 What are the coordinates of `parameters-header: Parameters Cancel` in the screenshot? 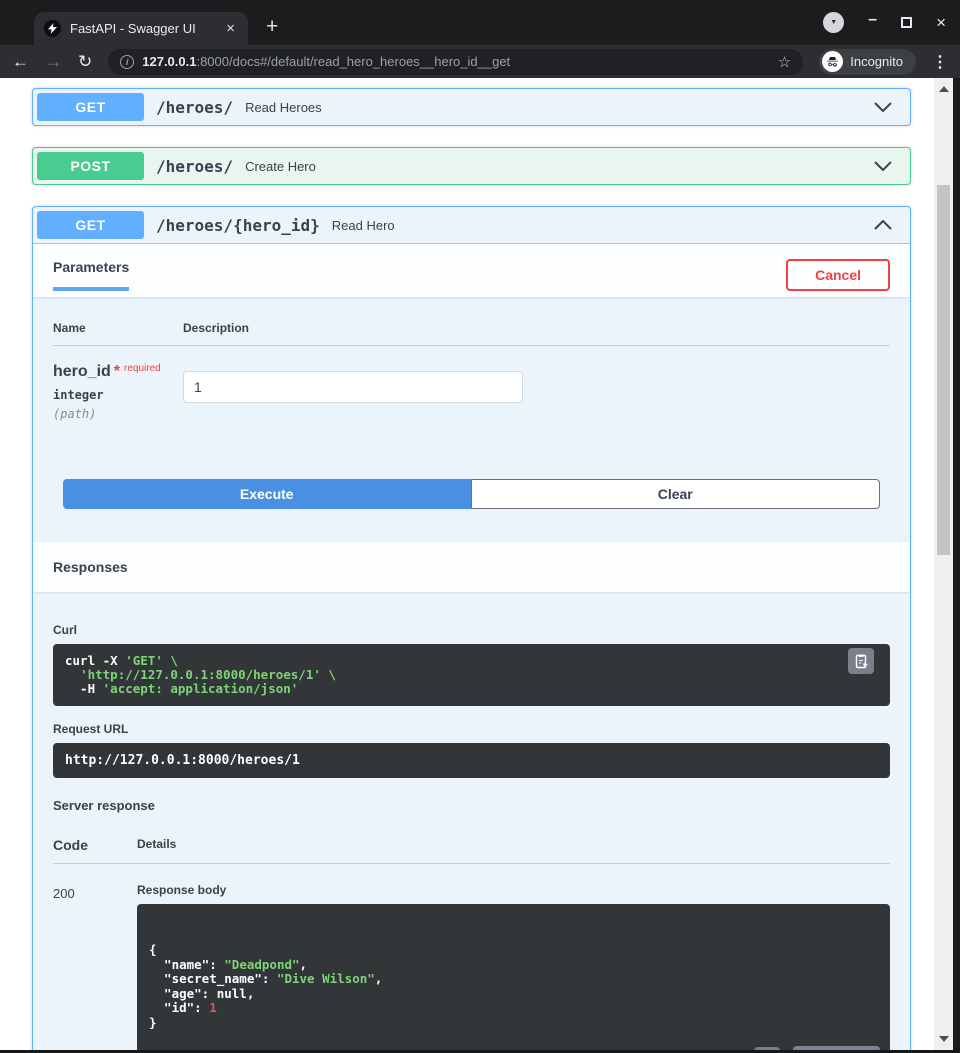 It's located at (471, 270).